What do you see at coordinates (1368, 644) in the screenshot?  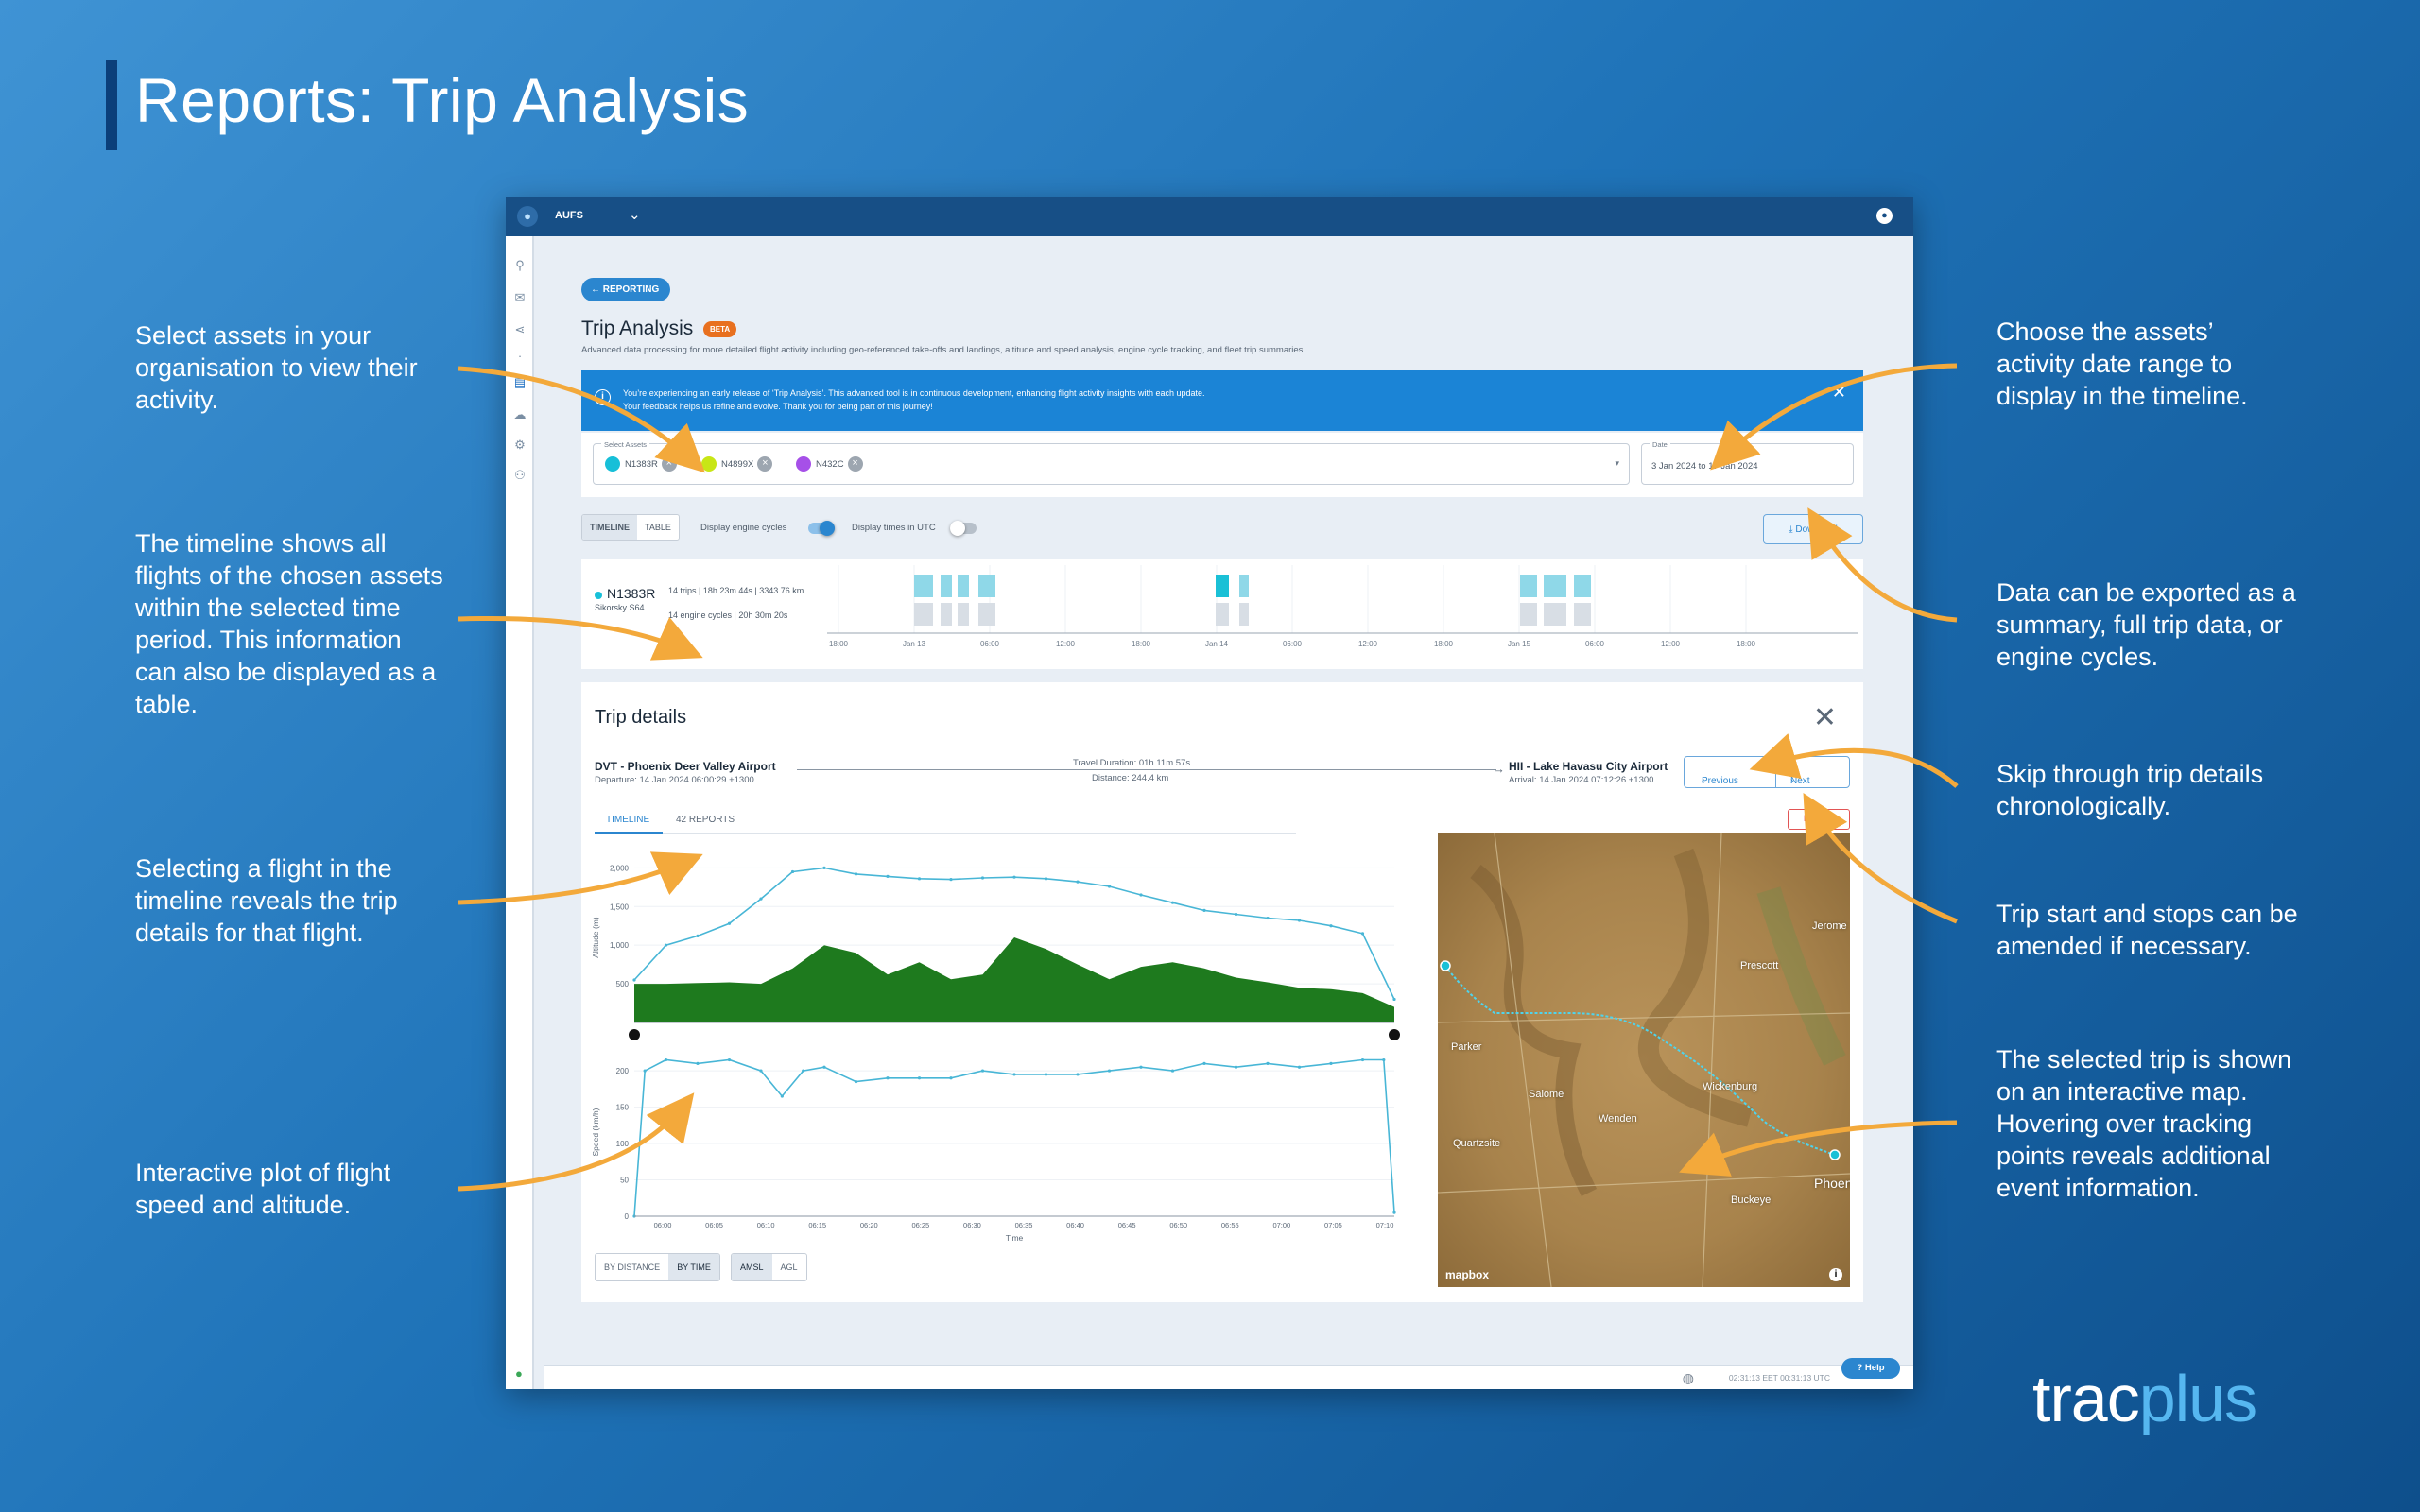 I see `timeline-tick-label: 12:00` at bounding box center [1368, 644].